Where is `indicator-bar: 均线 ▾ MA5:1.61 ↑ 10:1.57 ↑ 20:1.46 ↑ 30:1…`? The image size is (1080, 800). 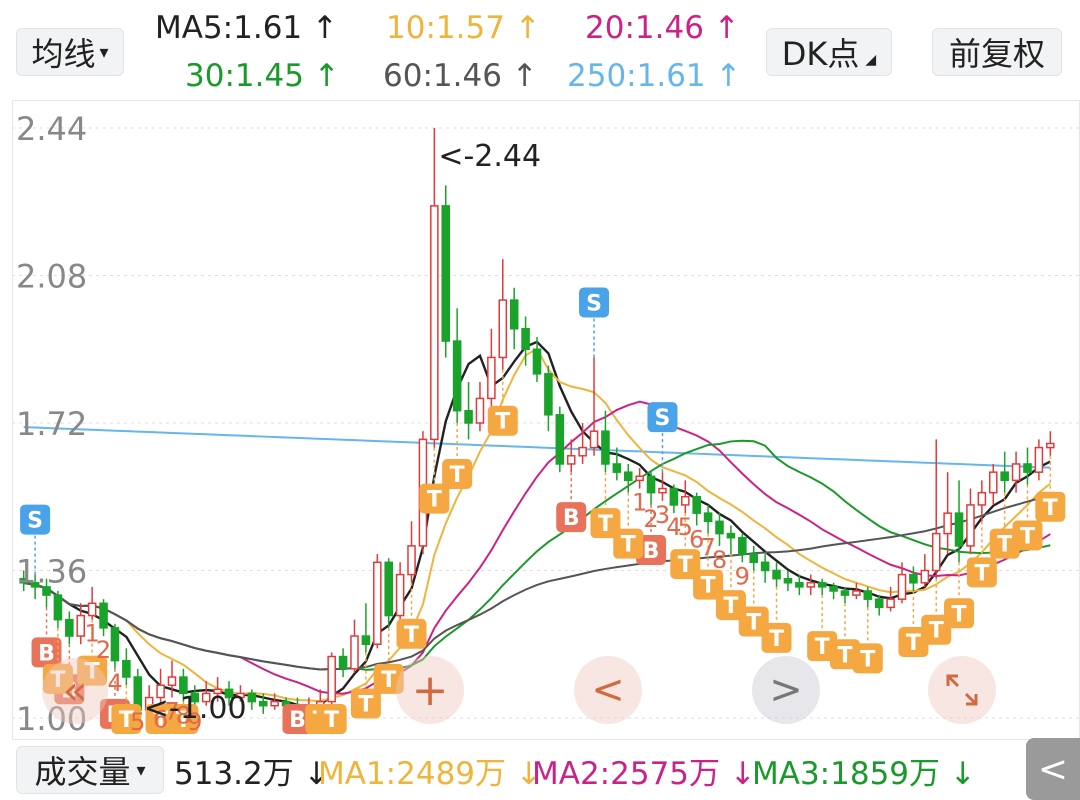 indicator-bar: 均线 ▾ MA5:1.61 ↑ 10:1.57 ↑ 20:1.46 ↑ 30:1… is located at coordinates (540, 50).